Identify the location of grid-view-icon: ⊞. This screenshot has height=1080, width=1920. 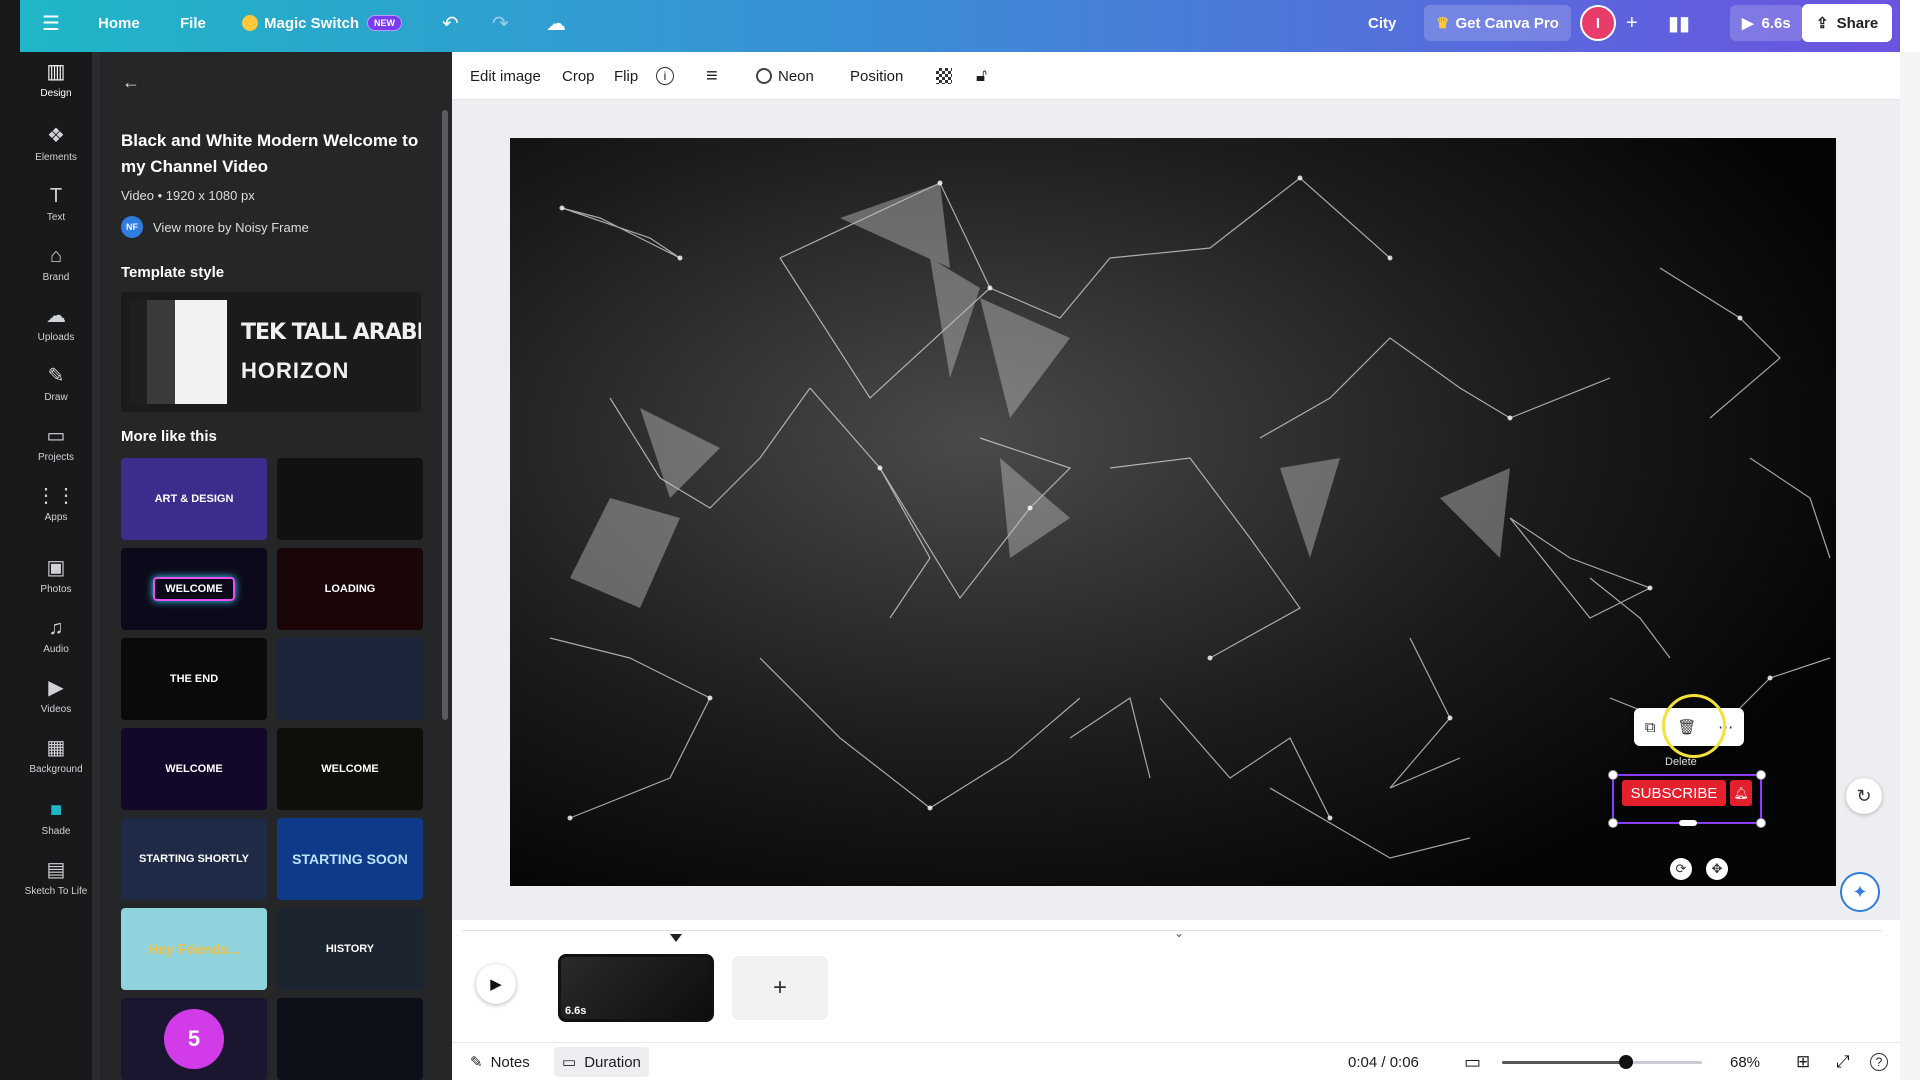
(1803, 1061).